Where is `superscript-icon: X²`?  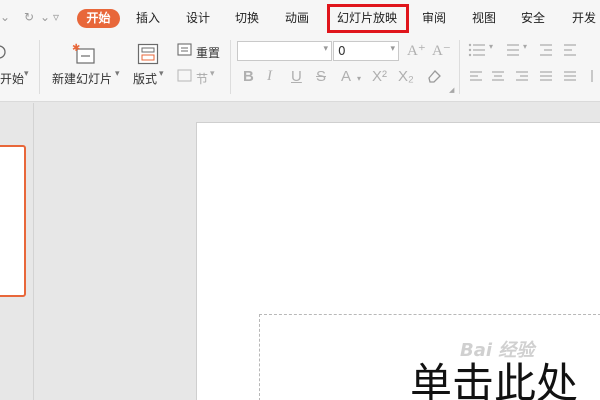 superscript-icon: X² is located at coordinates (379, 76).